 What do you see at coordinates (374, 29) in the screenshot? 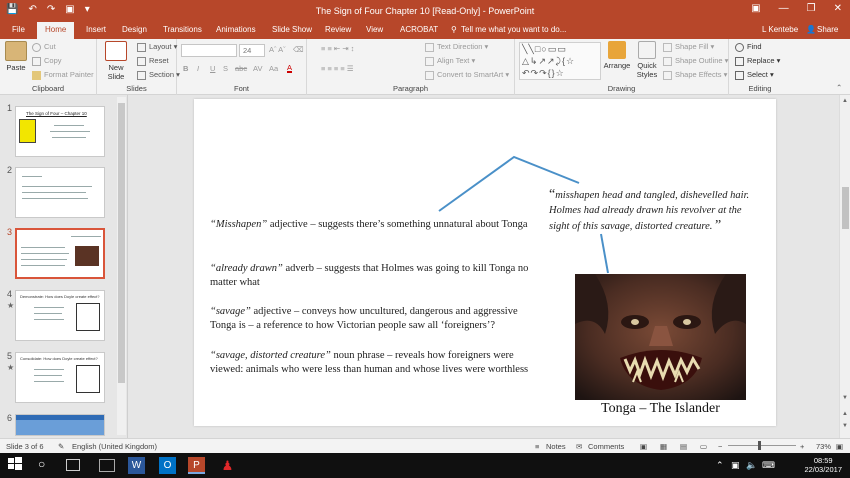
I see `tab-view: View` at bounding box center [374, 29].